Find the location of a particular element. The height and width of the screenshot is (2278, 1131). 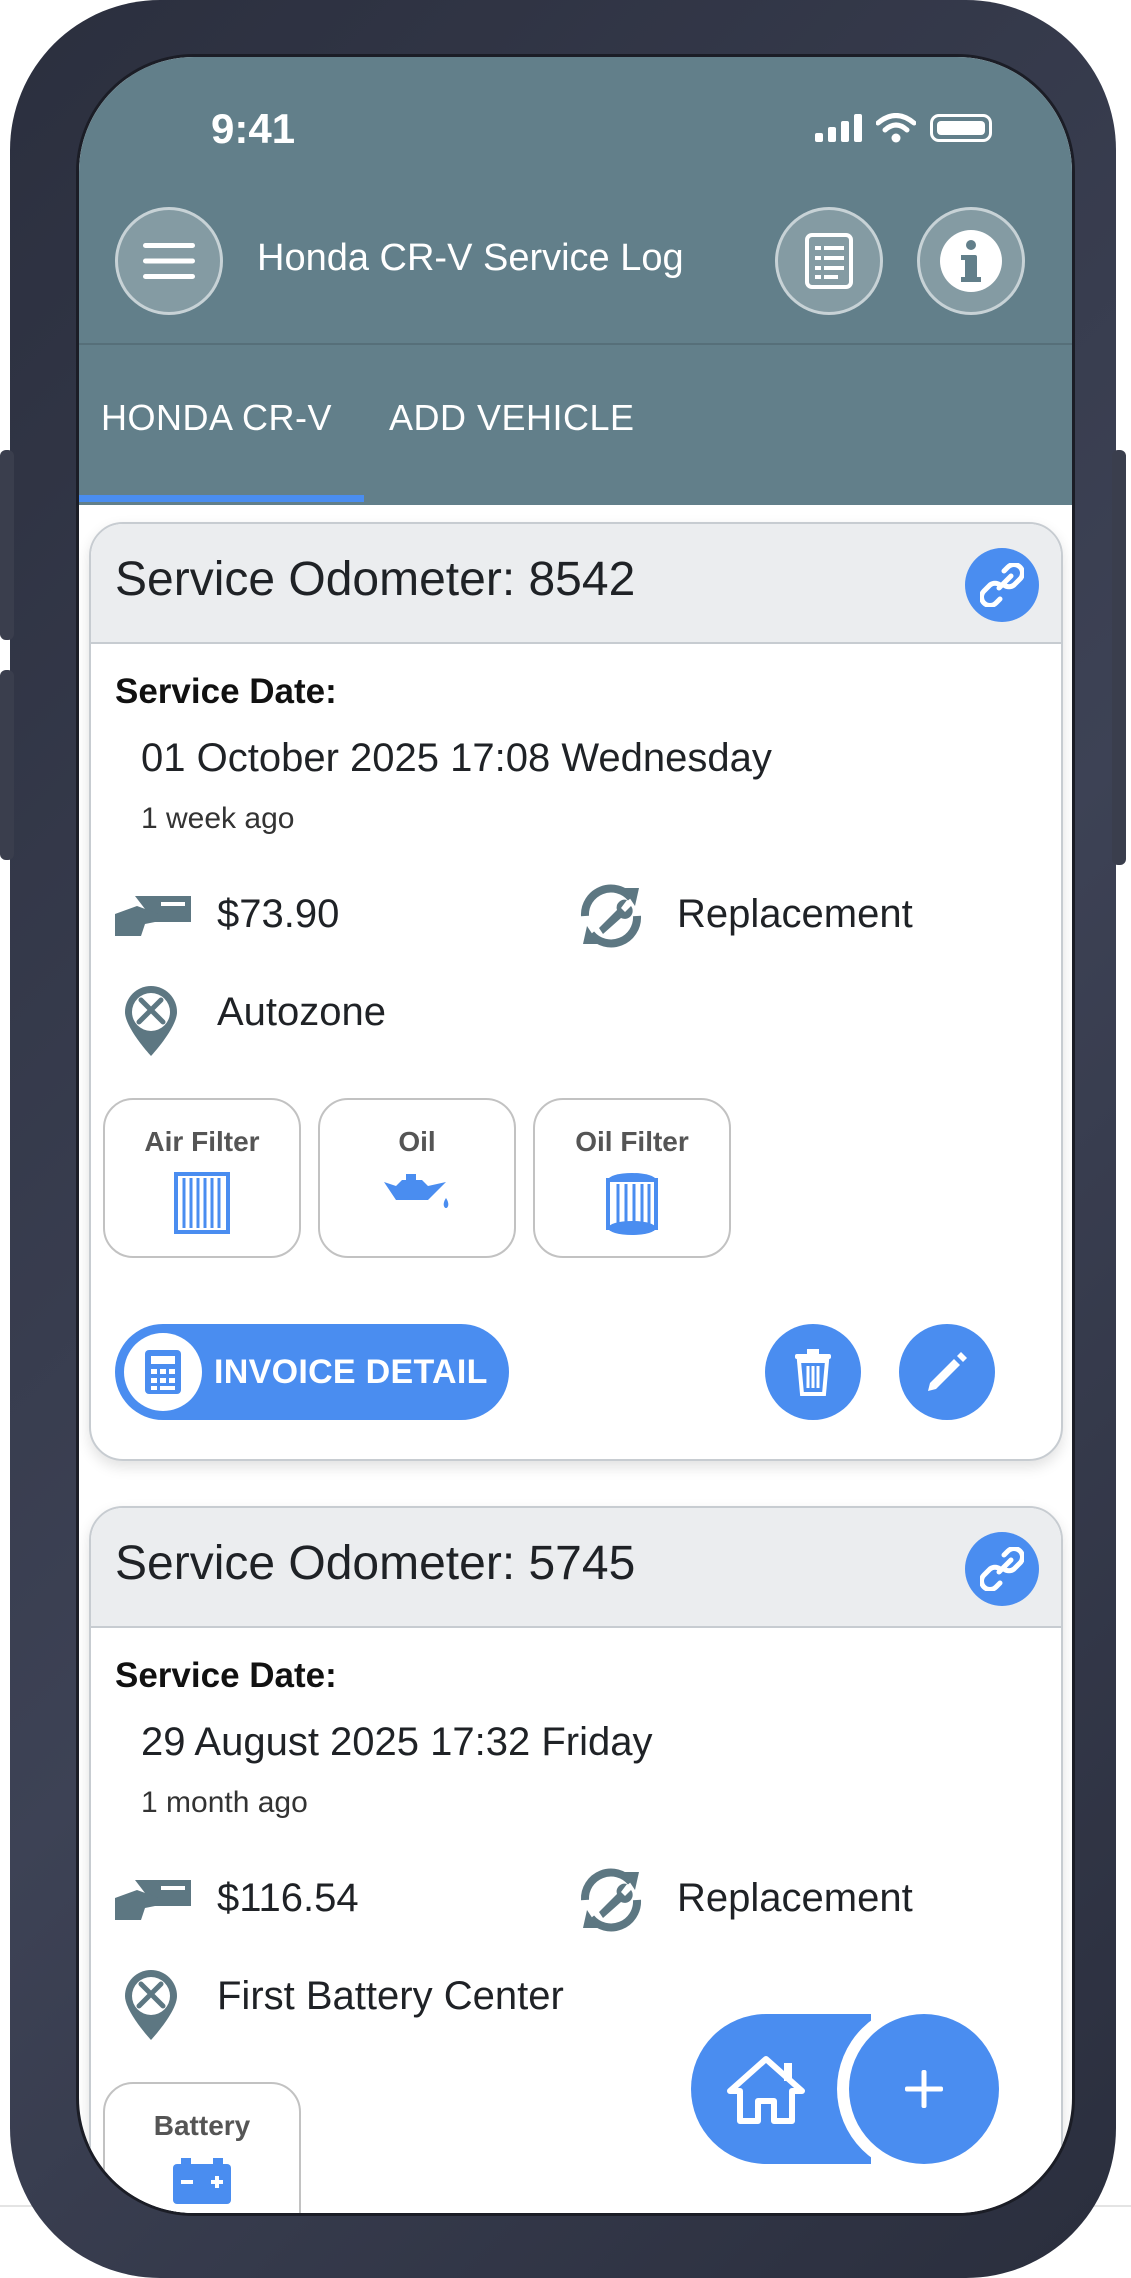

service-odometer: Service Odometer: 5745 is located at coordinates (375, 1563).